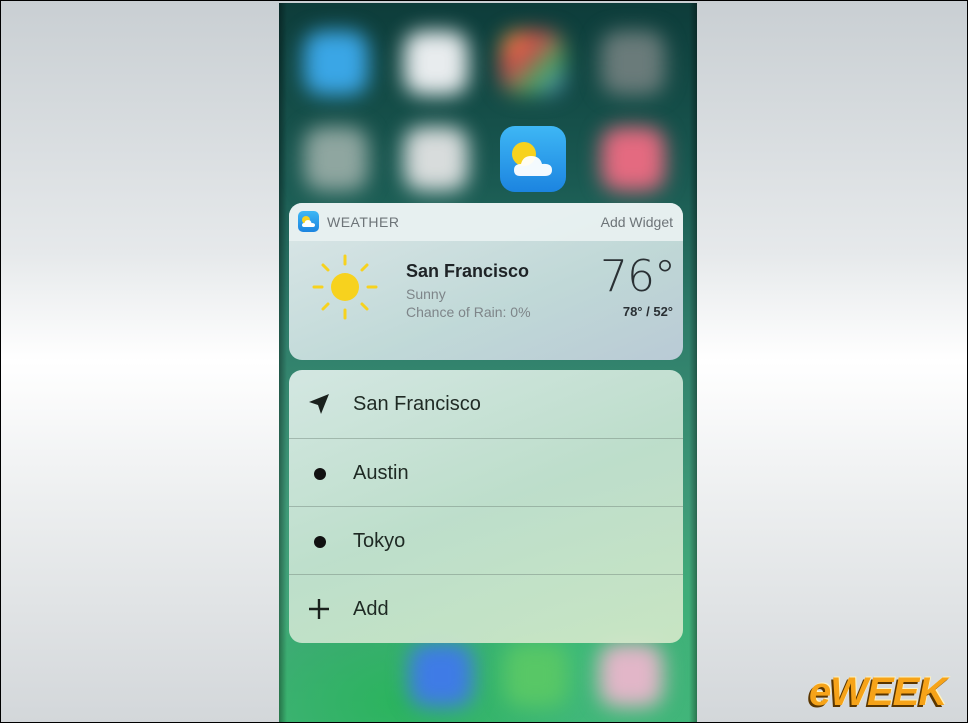  Describe the element at coordinates (468, 271) in the screenshot. I see `widget-city-name: San Francisco` at that location.